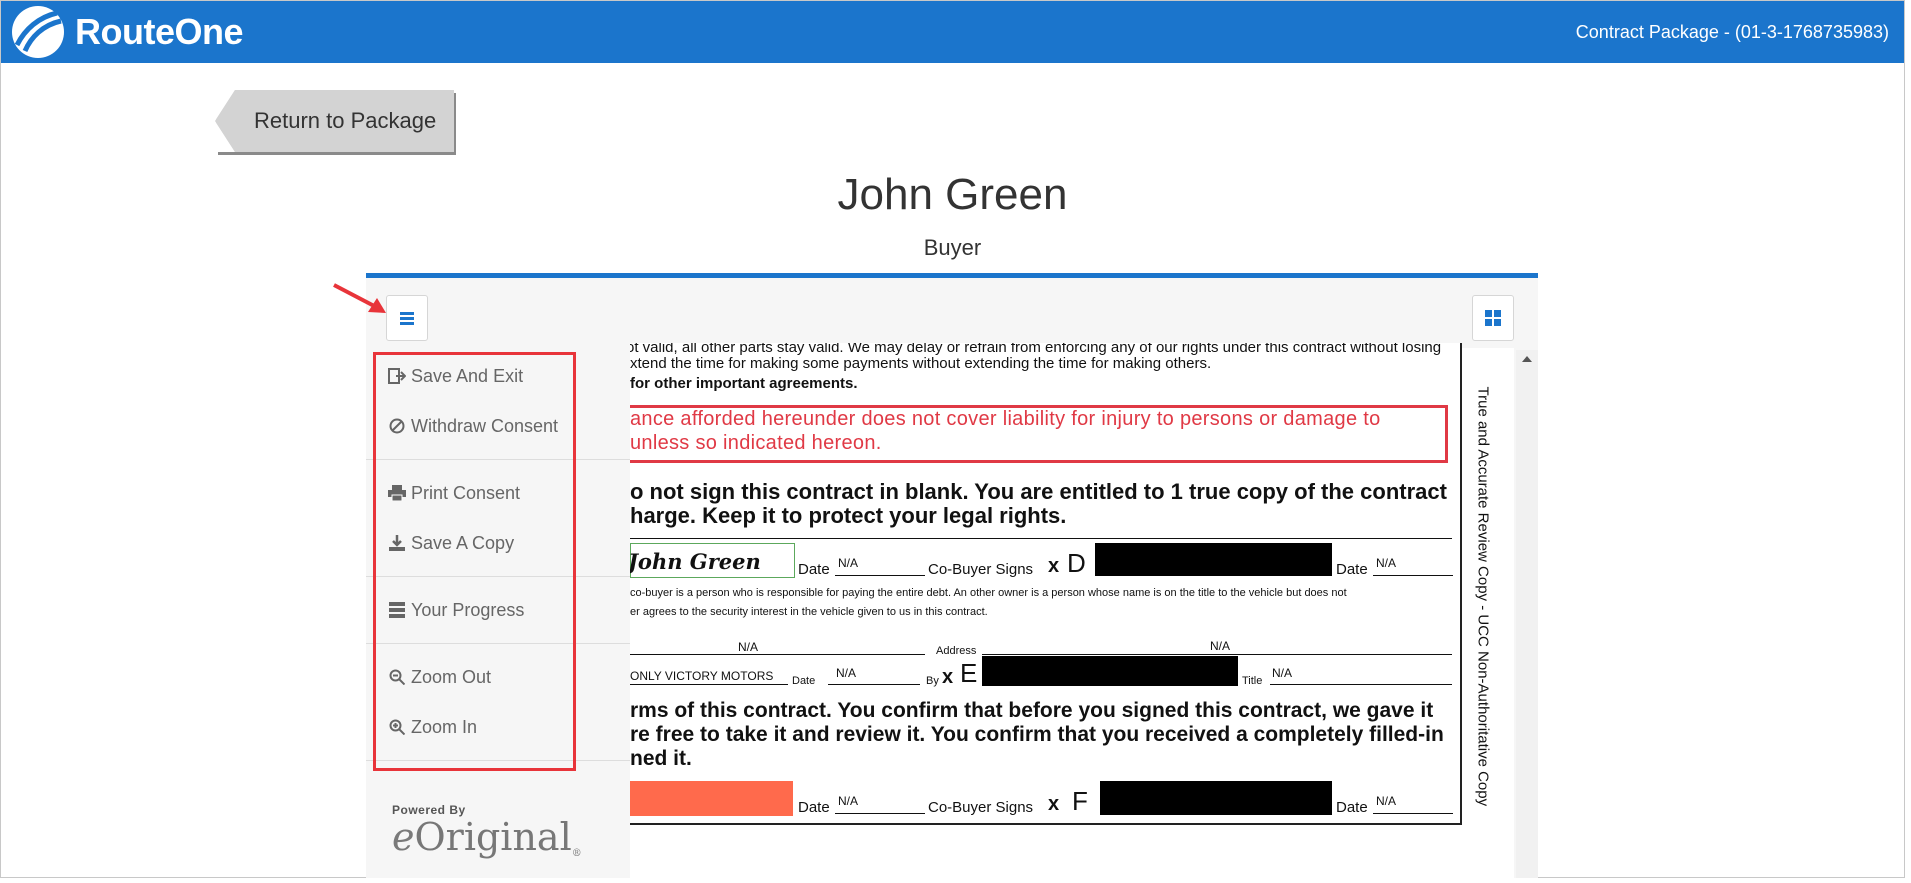  Describe the element at coordinates (1252, 681) in the screenshot. I see `title-label: Title` at that location.